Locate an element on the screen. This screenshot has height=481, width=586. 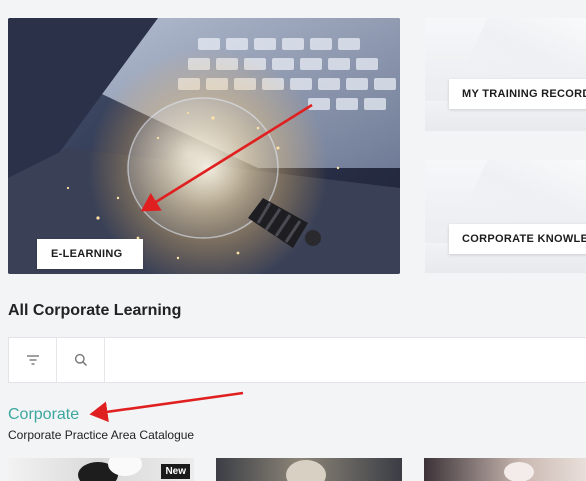
search-input is located at coordinates (345, 360).